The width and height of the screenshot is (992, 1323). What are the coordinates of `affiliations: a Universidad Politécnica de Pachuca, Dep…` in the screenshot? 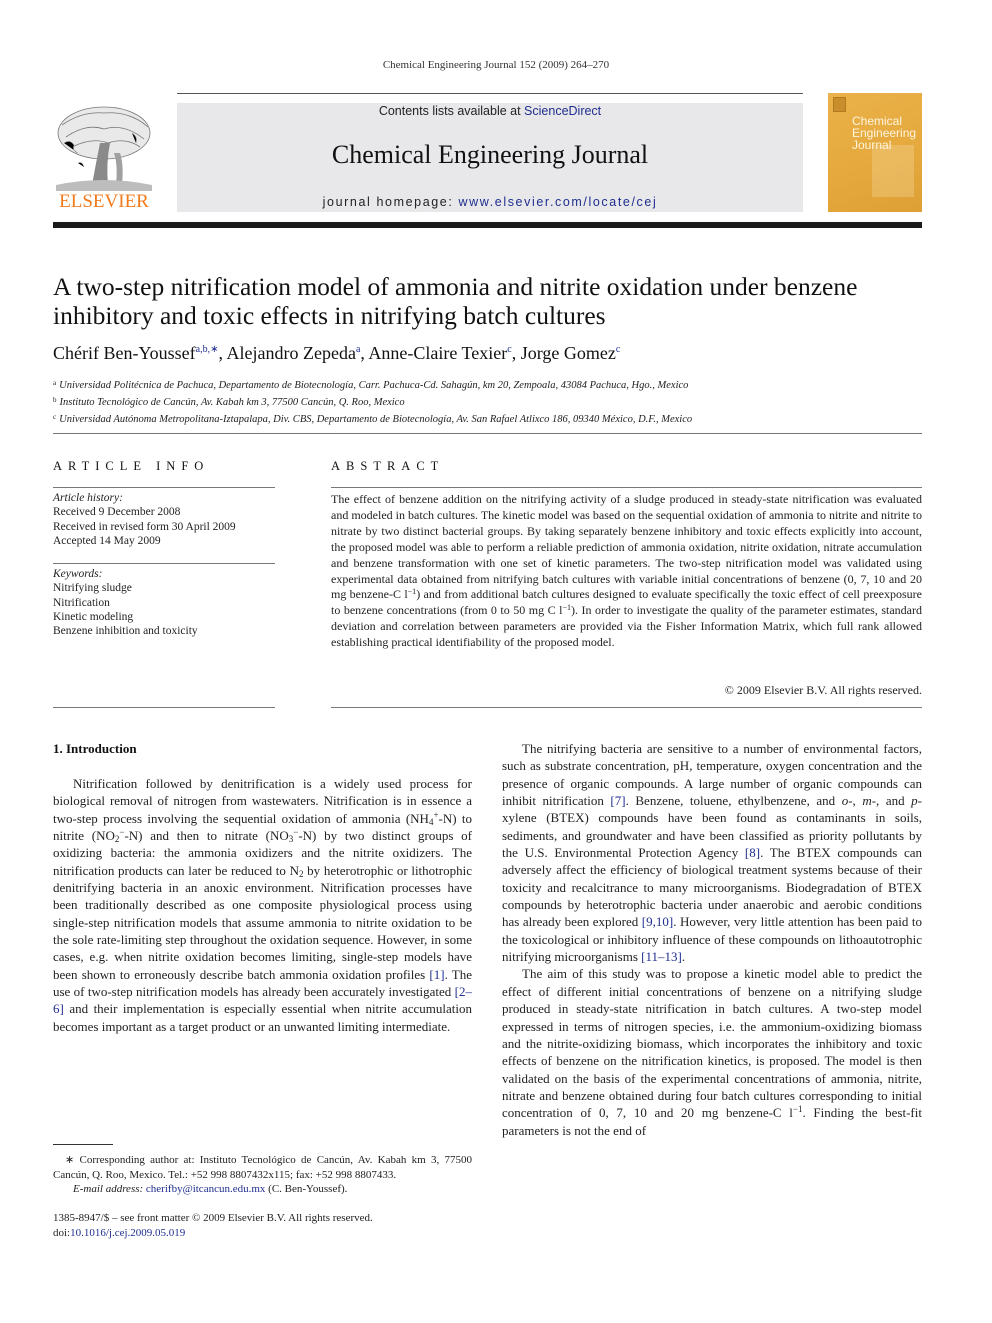 It's located at (493, 401).